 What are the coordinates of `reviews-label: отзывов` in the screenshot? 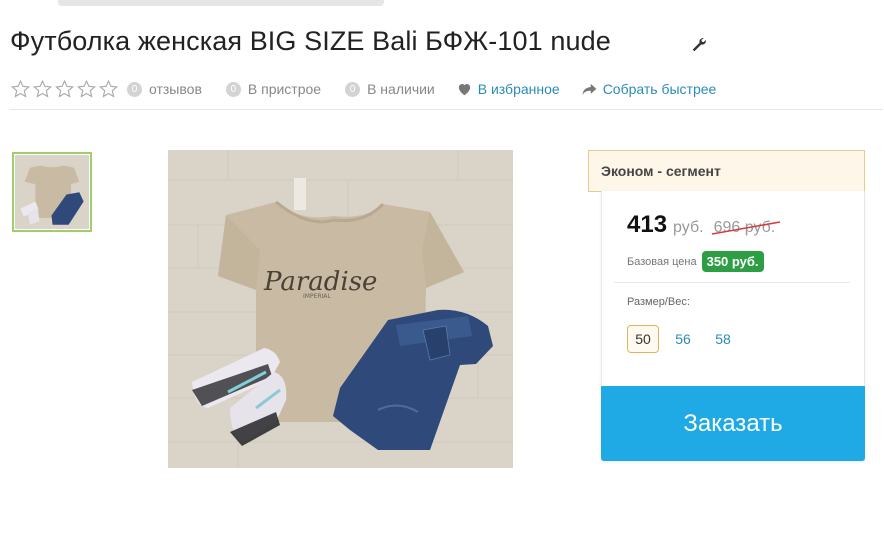 It's located at (175, 89).